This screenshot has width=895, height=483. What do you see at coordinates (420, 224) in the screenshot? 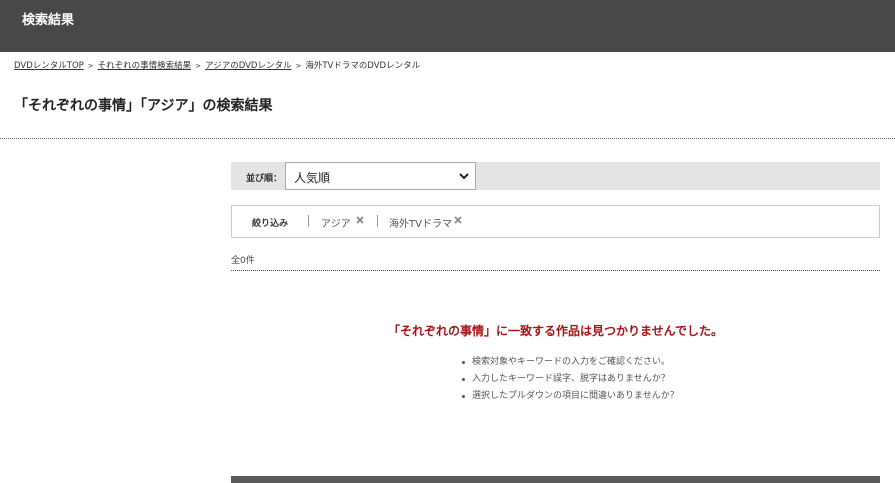
I see `filter-chip-drama-label: 海外TVドラマ` at bounding box center [420, 224].